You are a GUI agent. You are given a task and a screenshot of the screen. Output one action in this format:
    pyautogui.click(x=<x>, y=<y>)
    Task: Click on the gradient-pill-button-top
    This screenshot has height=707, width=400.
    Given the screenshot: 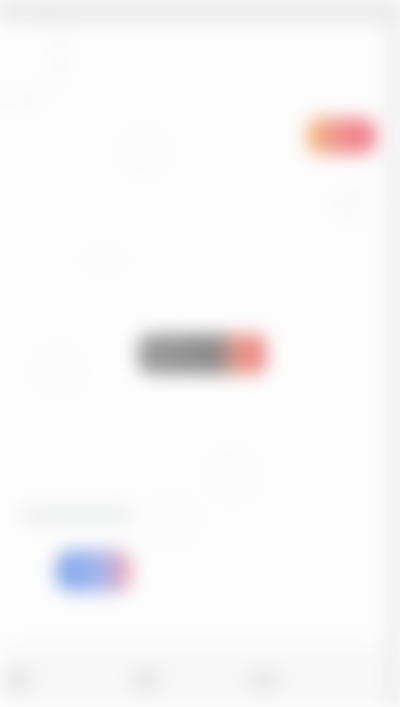 What is the action you would take?
    pyautogui.click(x=341, y=136)
    